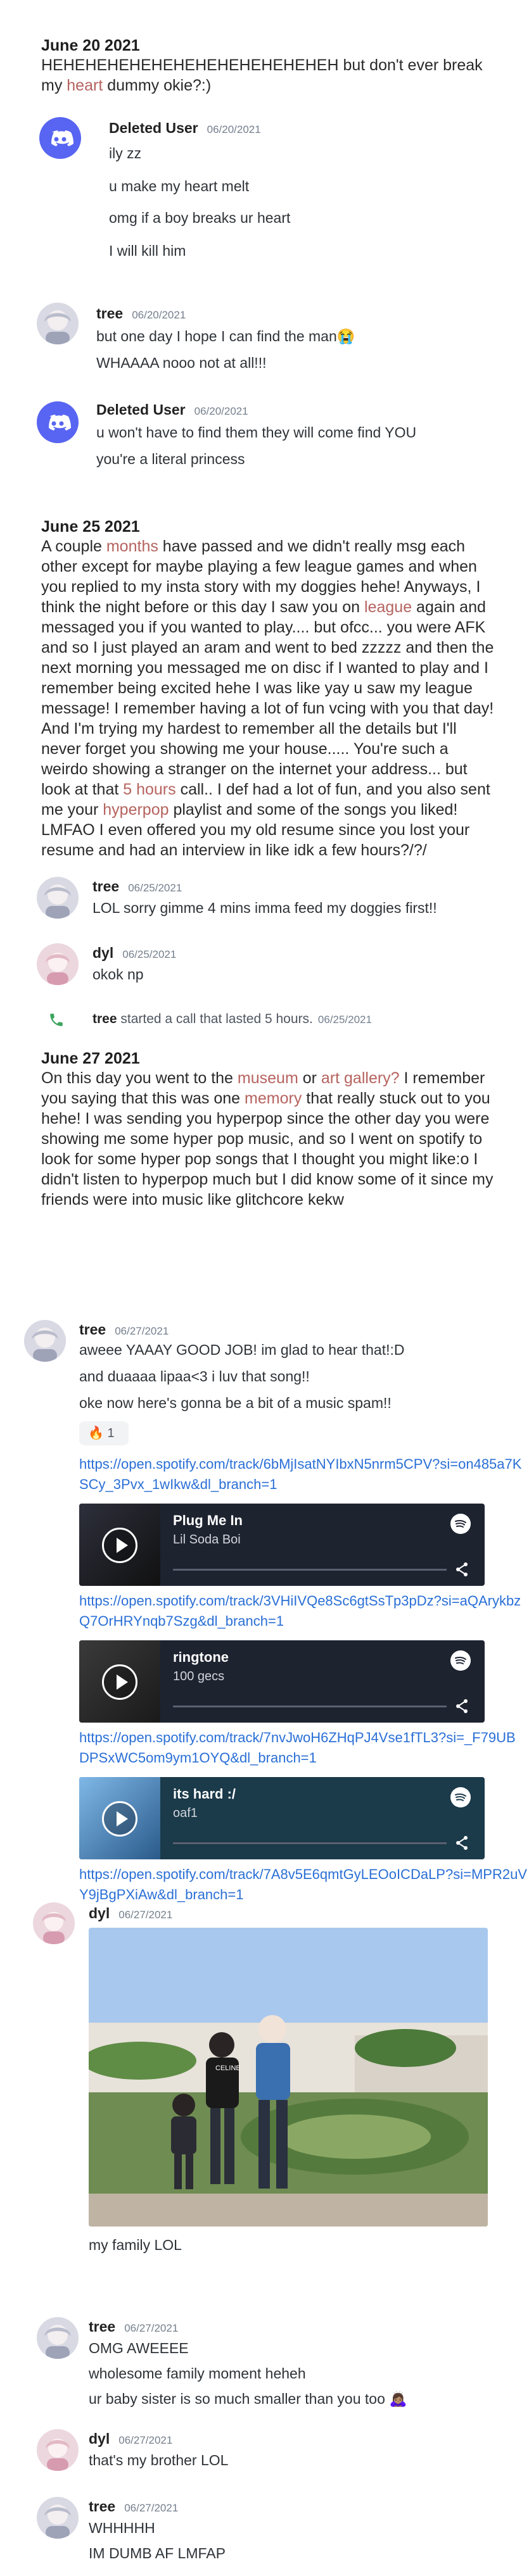  What do you see at coordinates (185, 1813) in the screenshot?
I see `track-artist: oaf1` at bounding box center [185, 1813].